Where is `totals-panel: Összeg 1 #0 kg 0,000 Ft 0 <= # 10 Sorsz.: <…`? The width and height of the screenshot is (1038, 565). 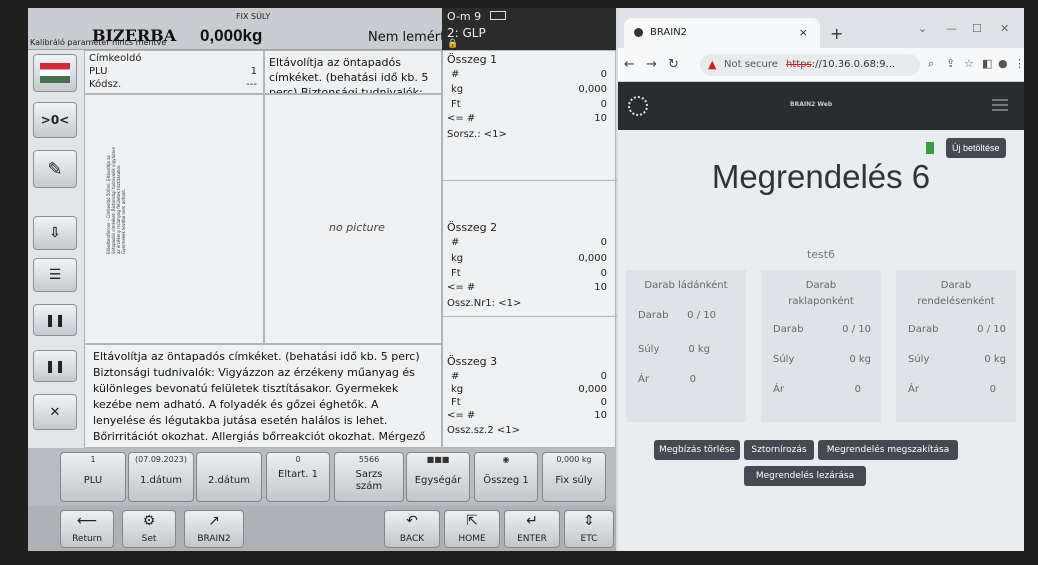 totals-panel: Összeg 1 #0 kg 0,000 Ft 0 <= # 10 Sorsz.: <… is located at coordinates (529, 249).